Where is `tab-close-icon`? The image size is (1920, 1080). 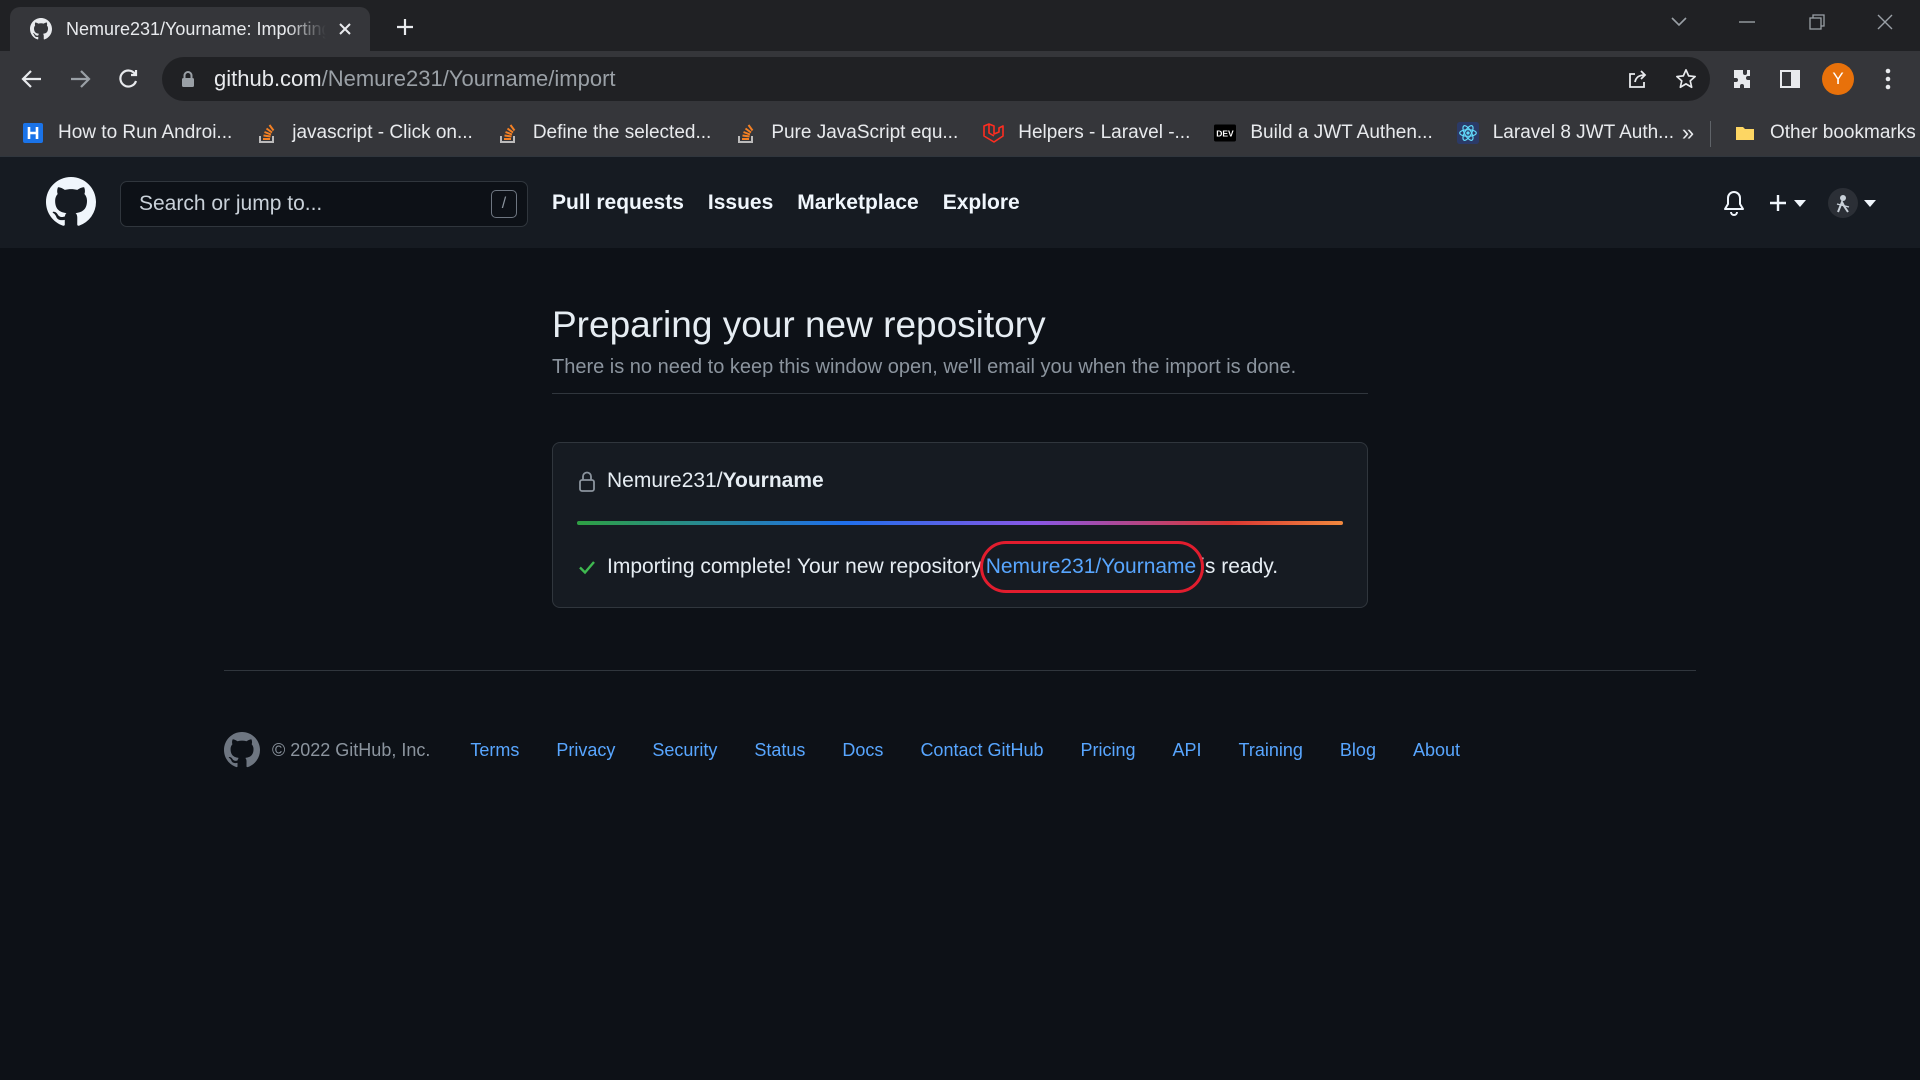 tab-close-icon is located at coordinates (345, 29).